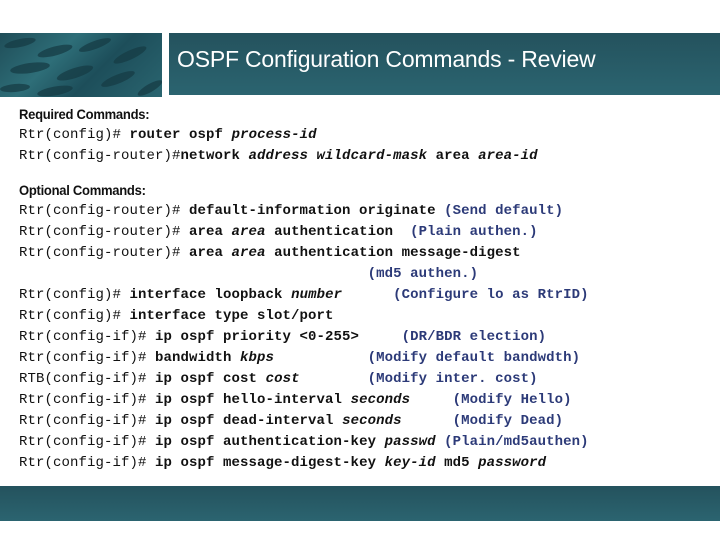  I want to click on command-line: Rtr(config)# router ospf process-id, so click(369, 135).